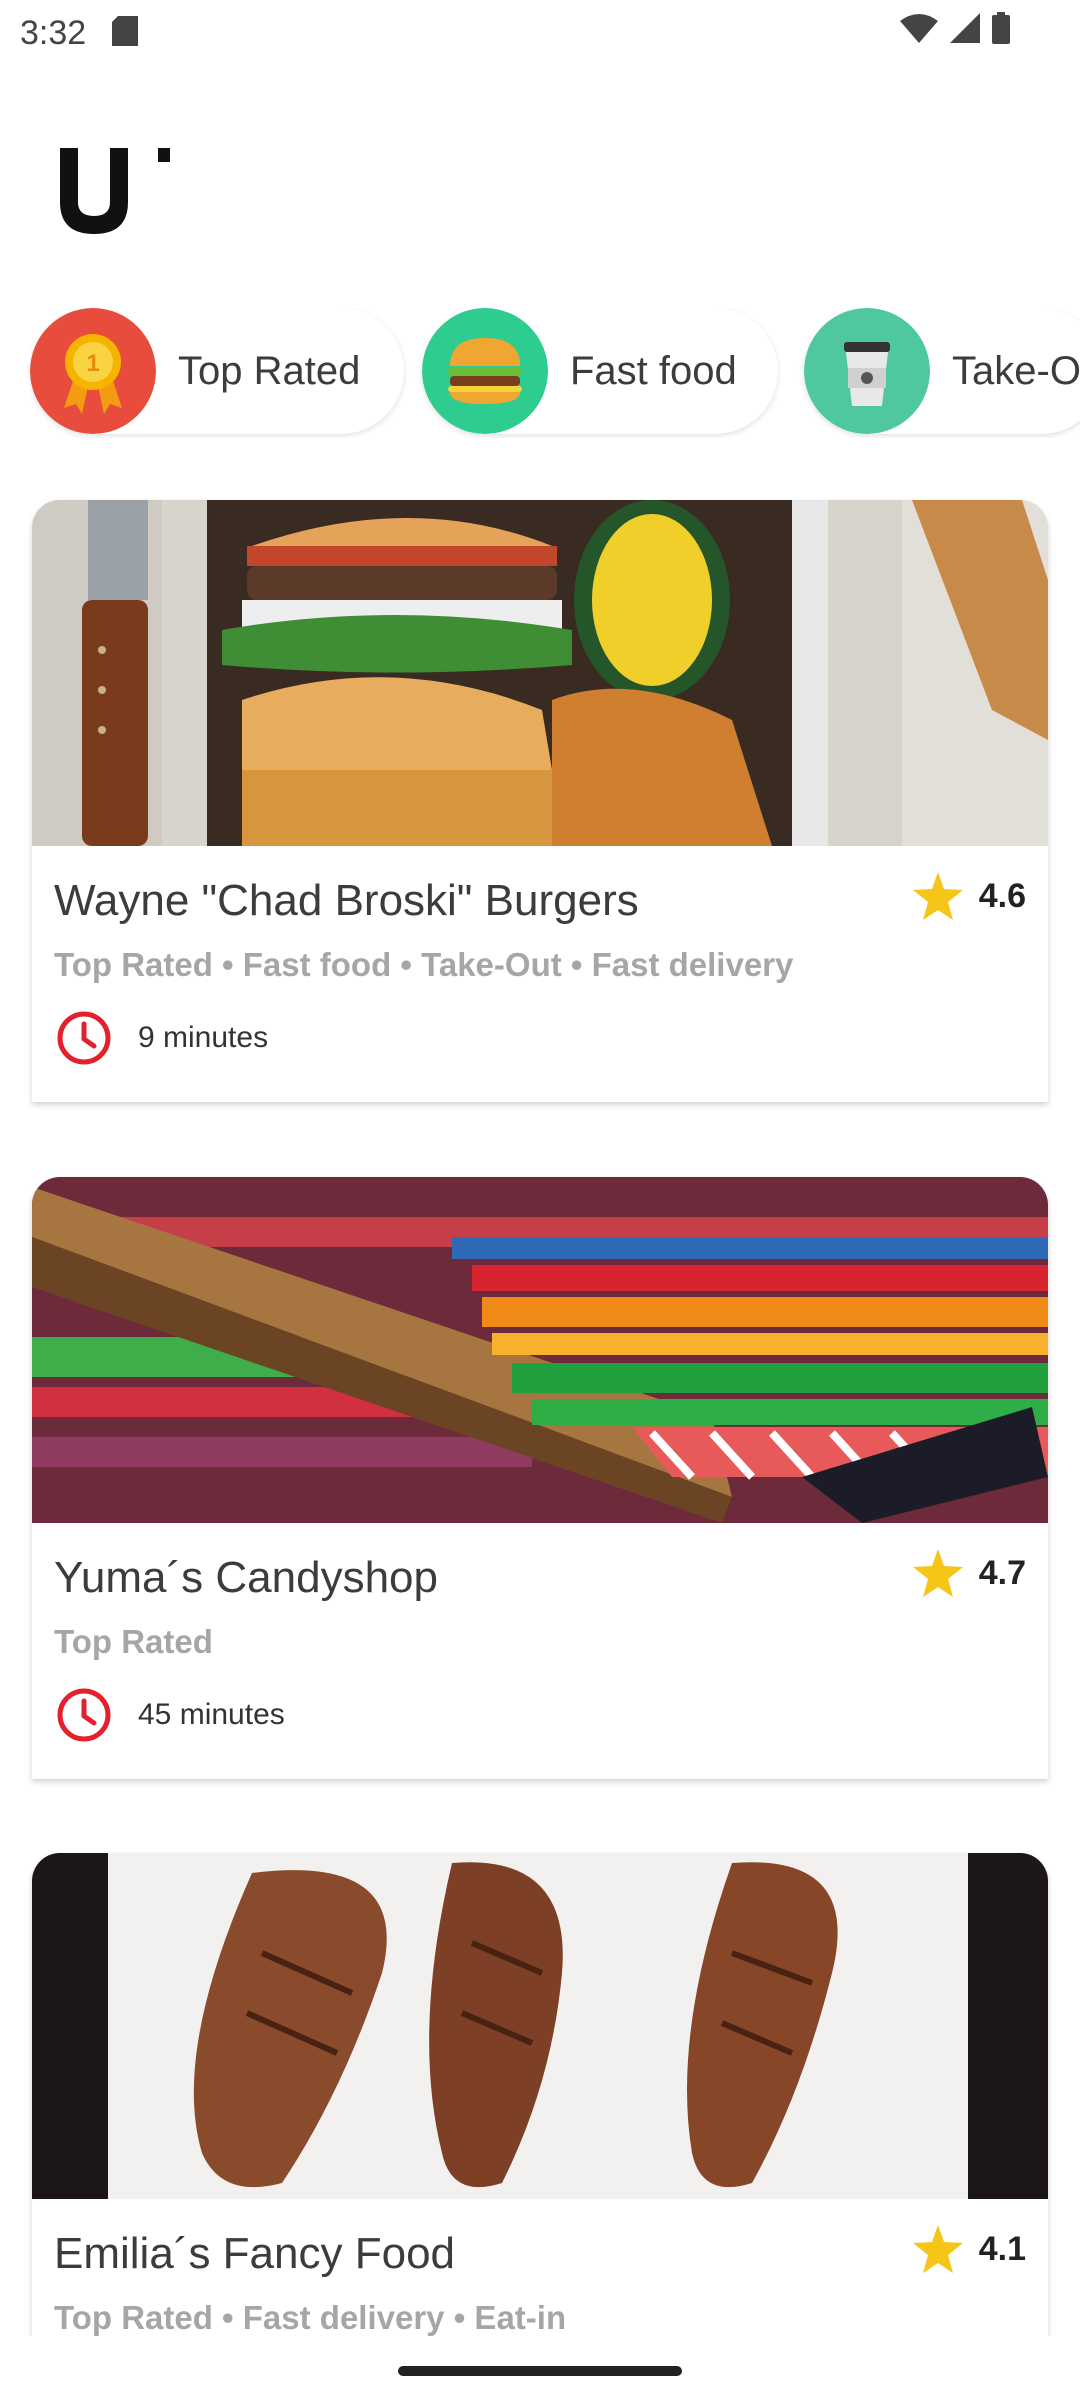 The width and height of the screenshot is (1080, 2400). I want to click on medal-icon: 1, so click(93, 371).